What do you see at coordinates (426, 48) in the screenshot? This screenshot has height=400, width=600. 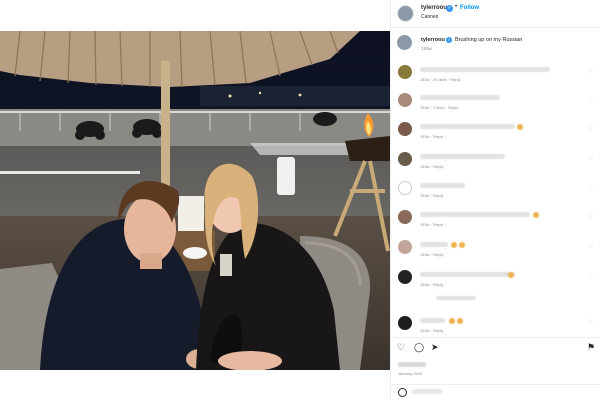 I see `caption-time: 153w` at bounding box center [426, 48].